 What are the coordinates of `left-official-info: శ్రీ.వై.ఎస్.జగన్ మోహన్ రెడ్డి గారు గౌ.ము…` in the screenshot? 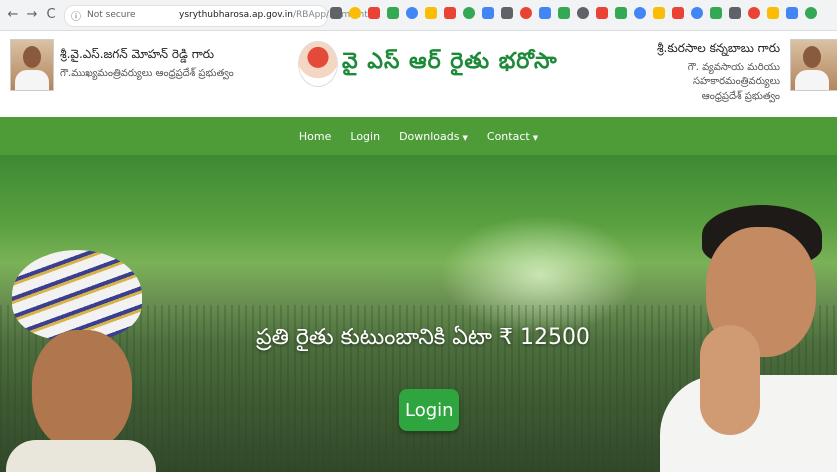 It's located at (147, 64).